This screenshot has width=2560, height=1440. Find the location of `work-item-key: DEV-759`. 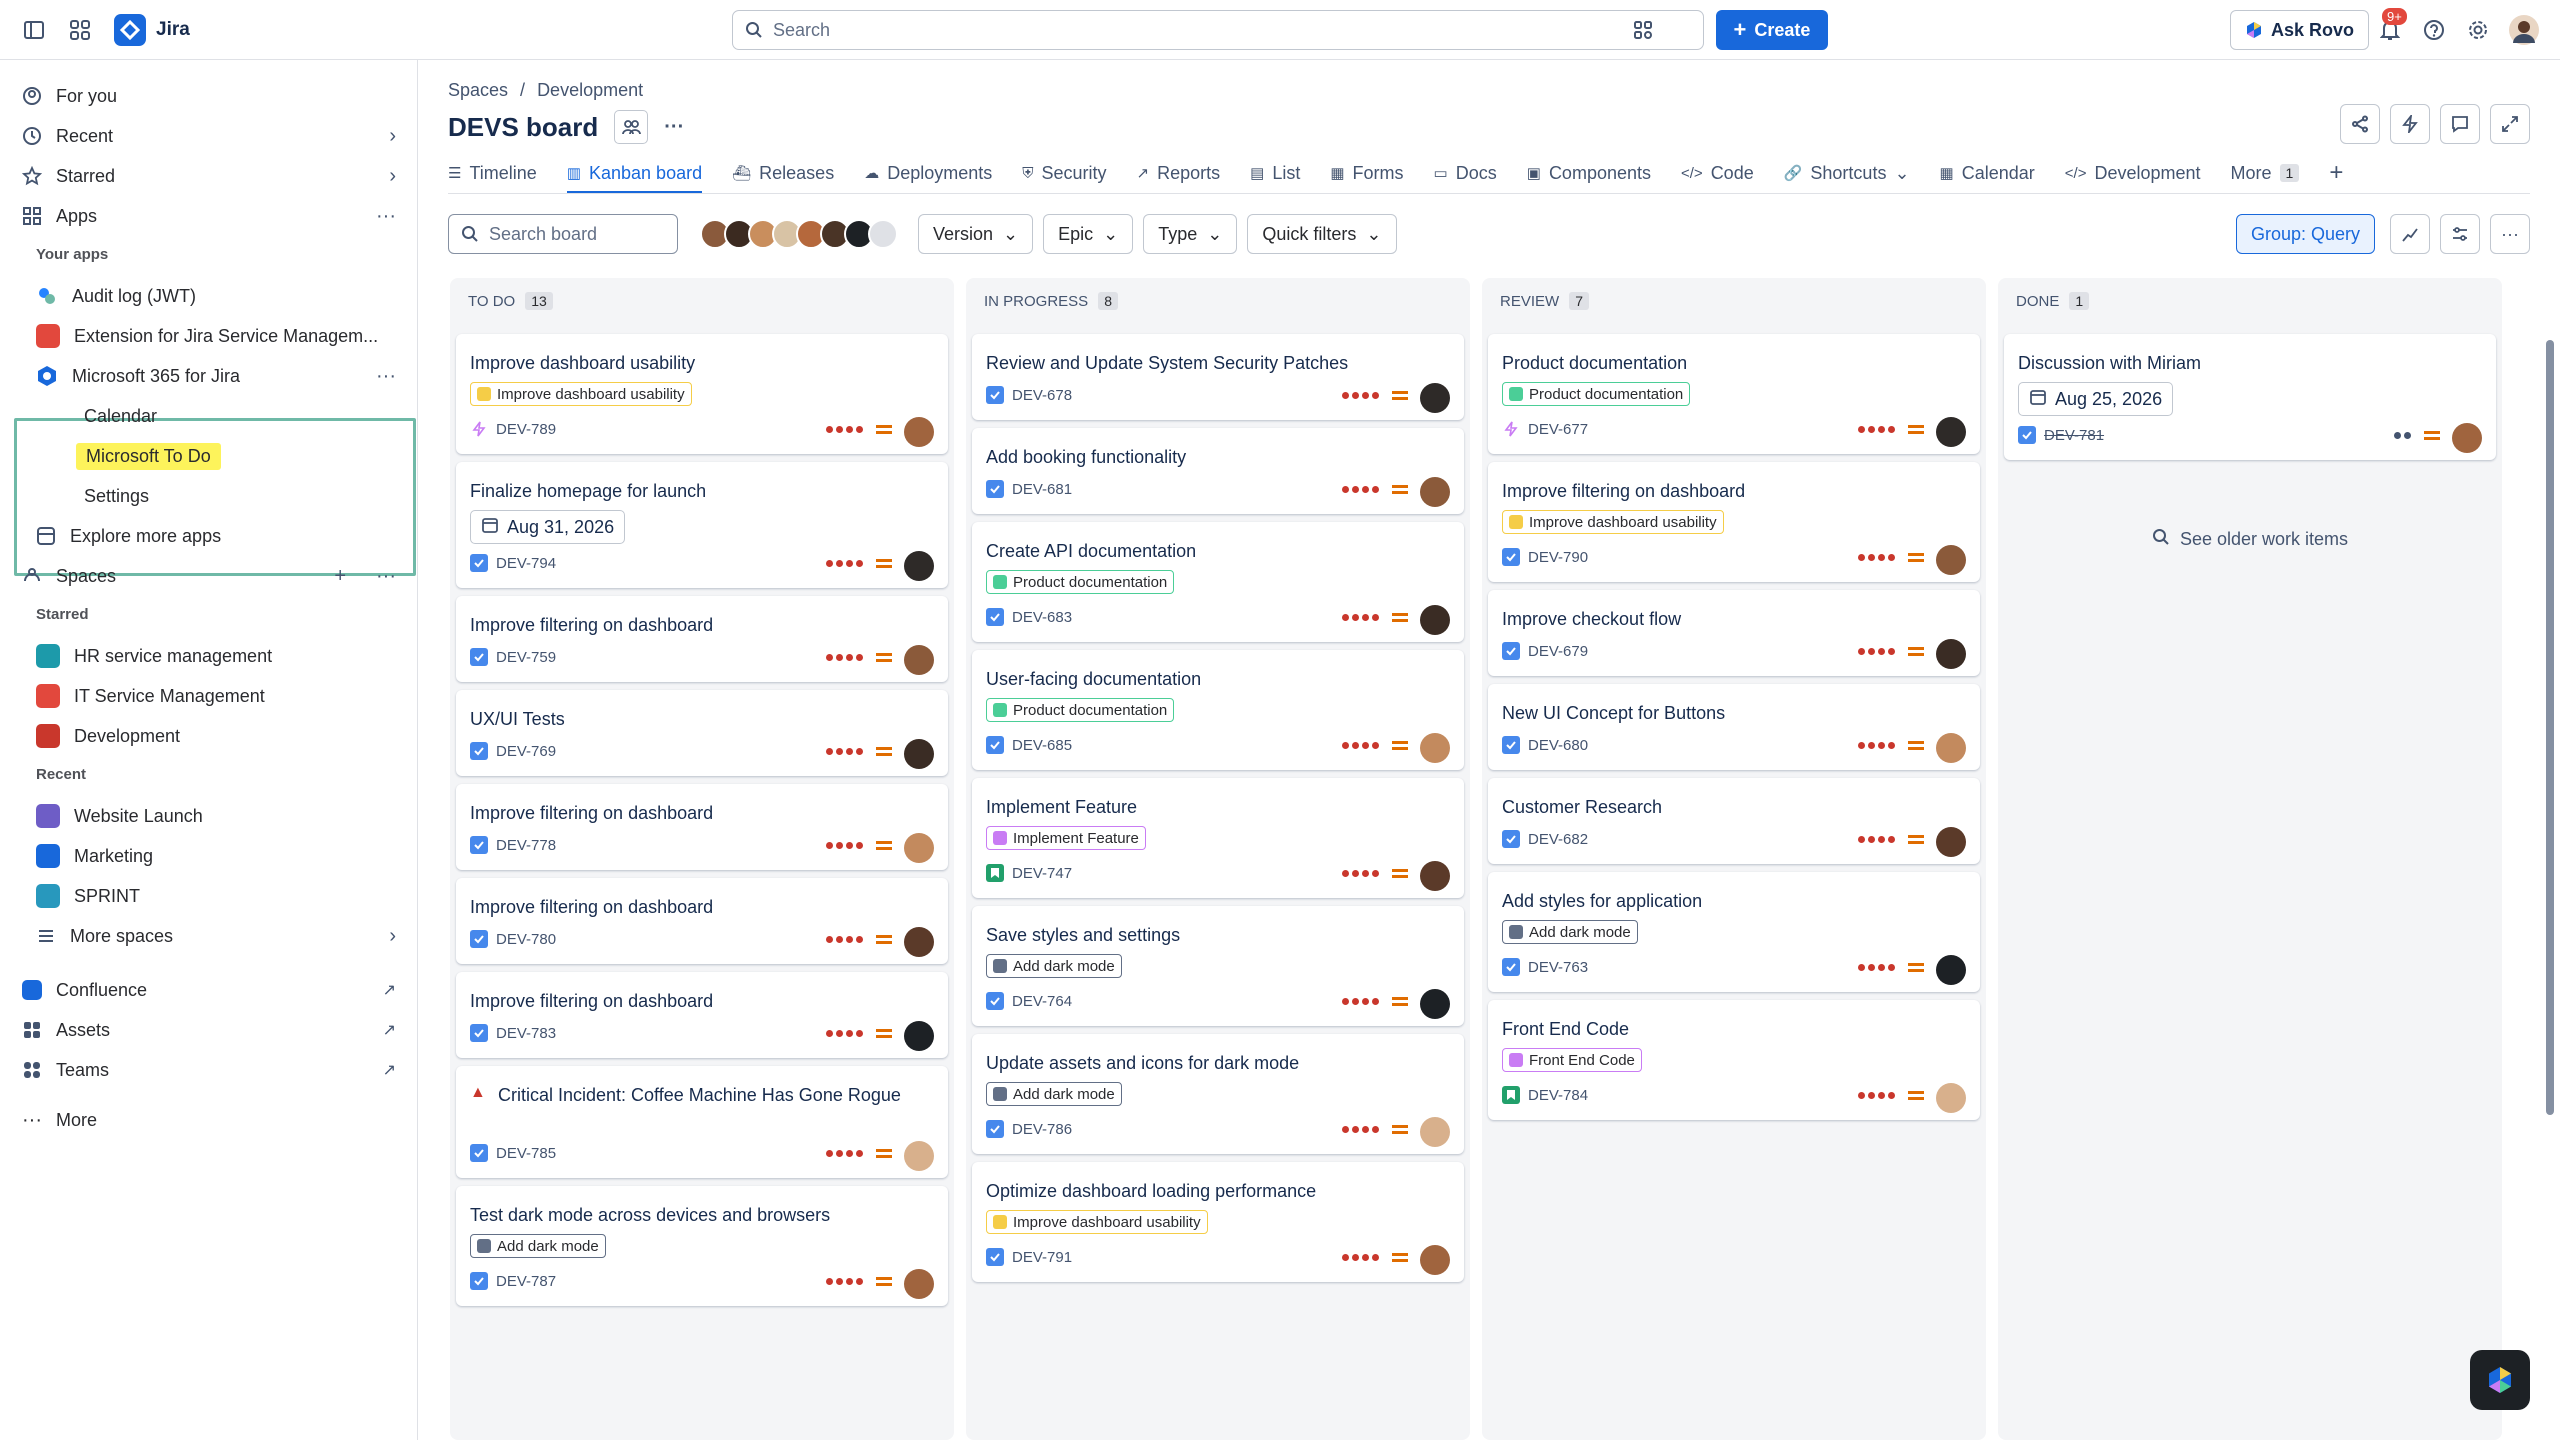

work-item-key: DEV-759 is located at coordinates (513, 657).